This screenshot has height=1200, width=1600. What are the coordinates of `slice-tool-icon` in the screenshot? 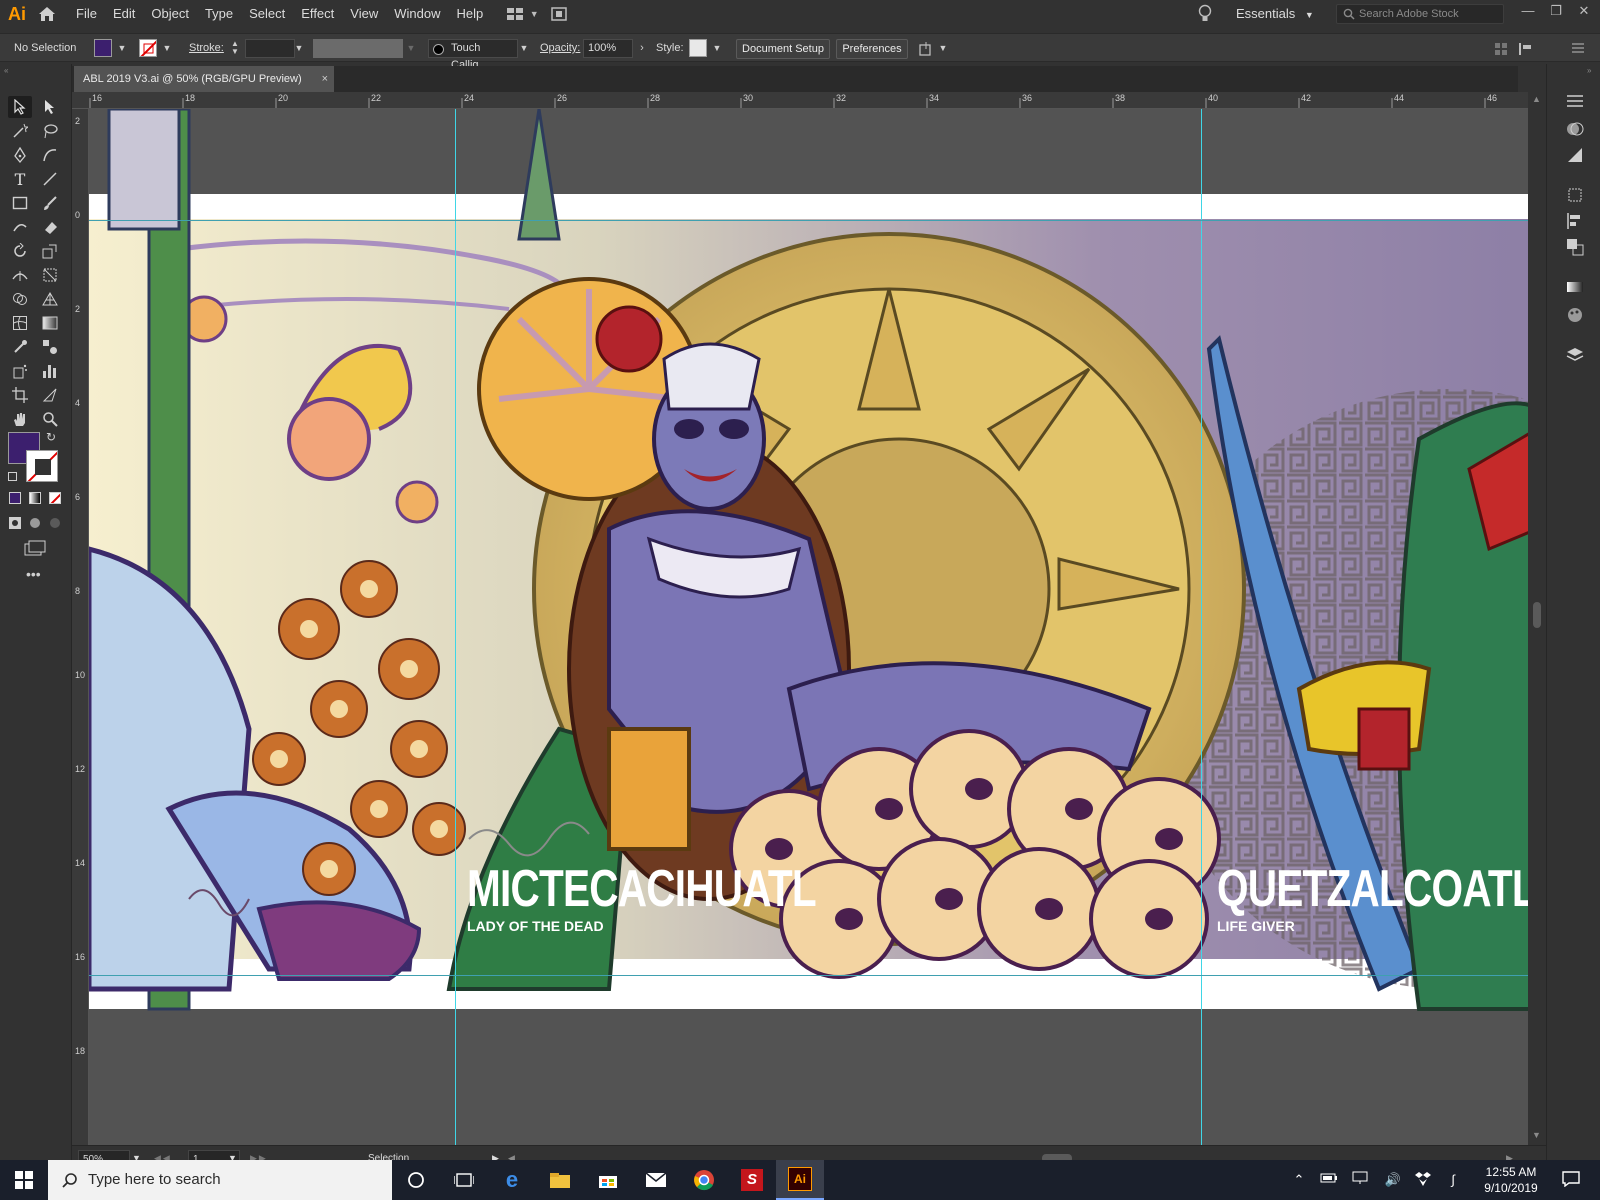 It's located at (50, 395).